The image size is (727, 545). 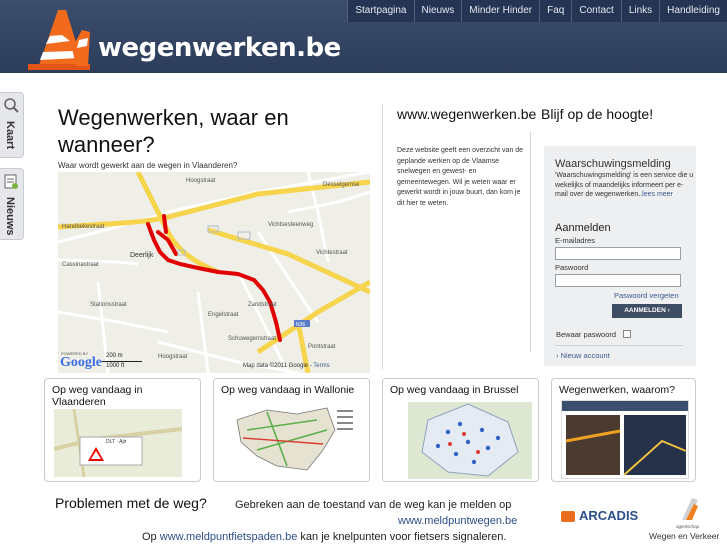 I want to click on news-icon, so click(x=11, y=181).